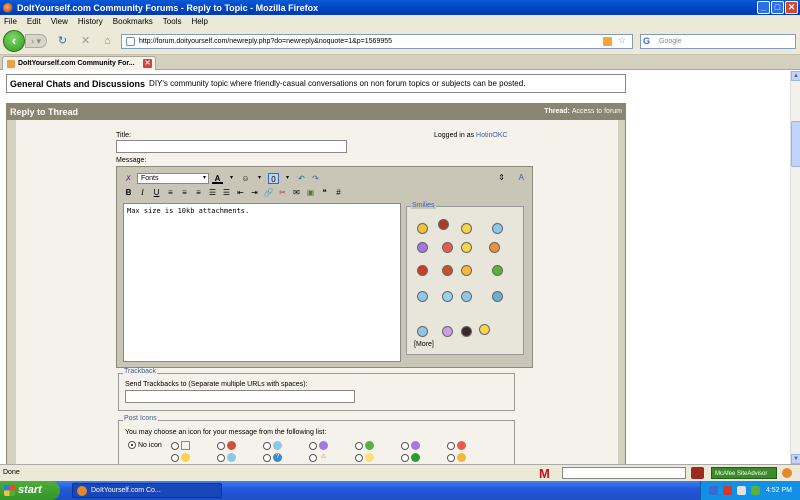  Describe the element at coordinates (130, 41) in the screenshot. I see `site-identity-icon` at that location.